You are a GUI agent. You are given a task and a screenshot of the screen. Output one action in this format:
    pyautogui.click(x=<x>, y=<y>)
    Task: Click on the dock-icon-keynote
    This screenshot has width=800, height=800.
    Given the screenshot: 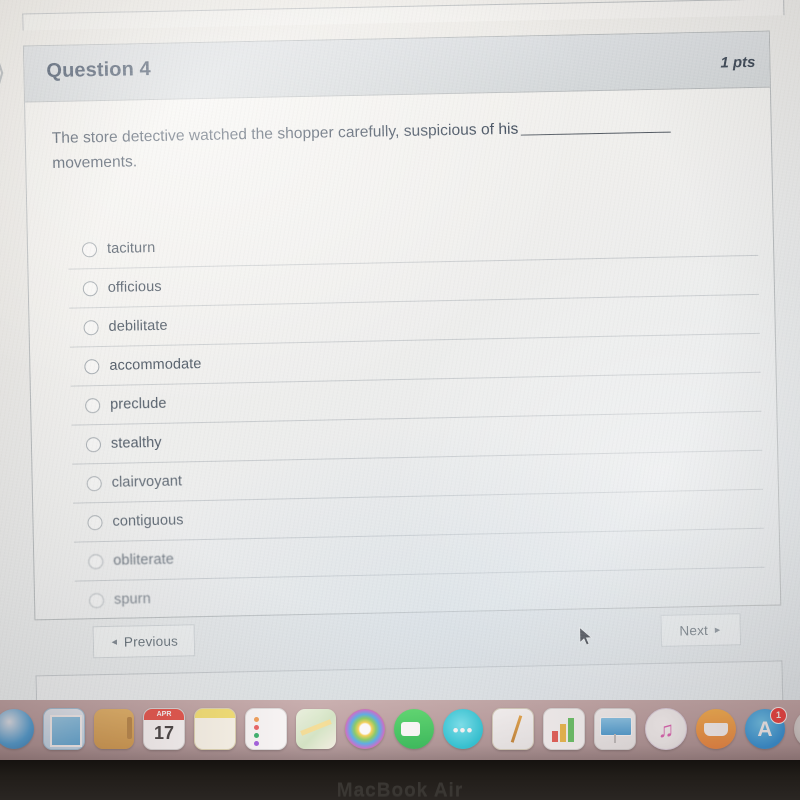 What is the action you would take?
    pyautogui.click(x=615, y=729)
    